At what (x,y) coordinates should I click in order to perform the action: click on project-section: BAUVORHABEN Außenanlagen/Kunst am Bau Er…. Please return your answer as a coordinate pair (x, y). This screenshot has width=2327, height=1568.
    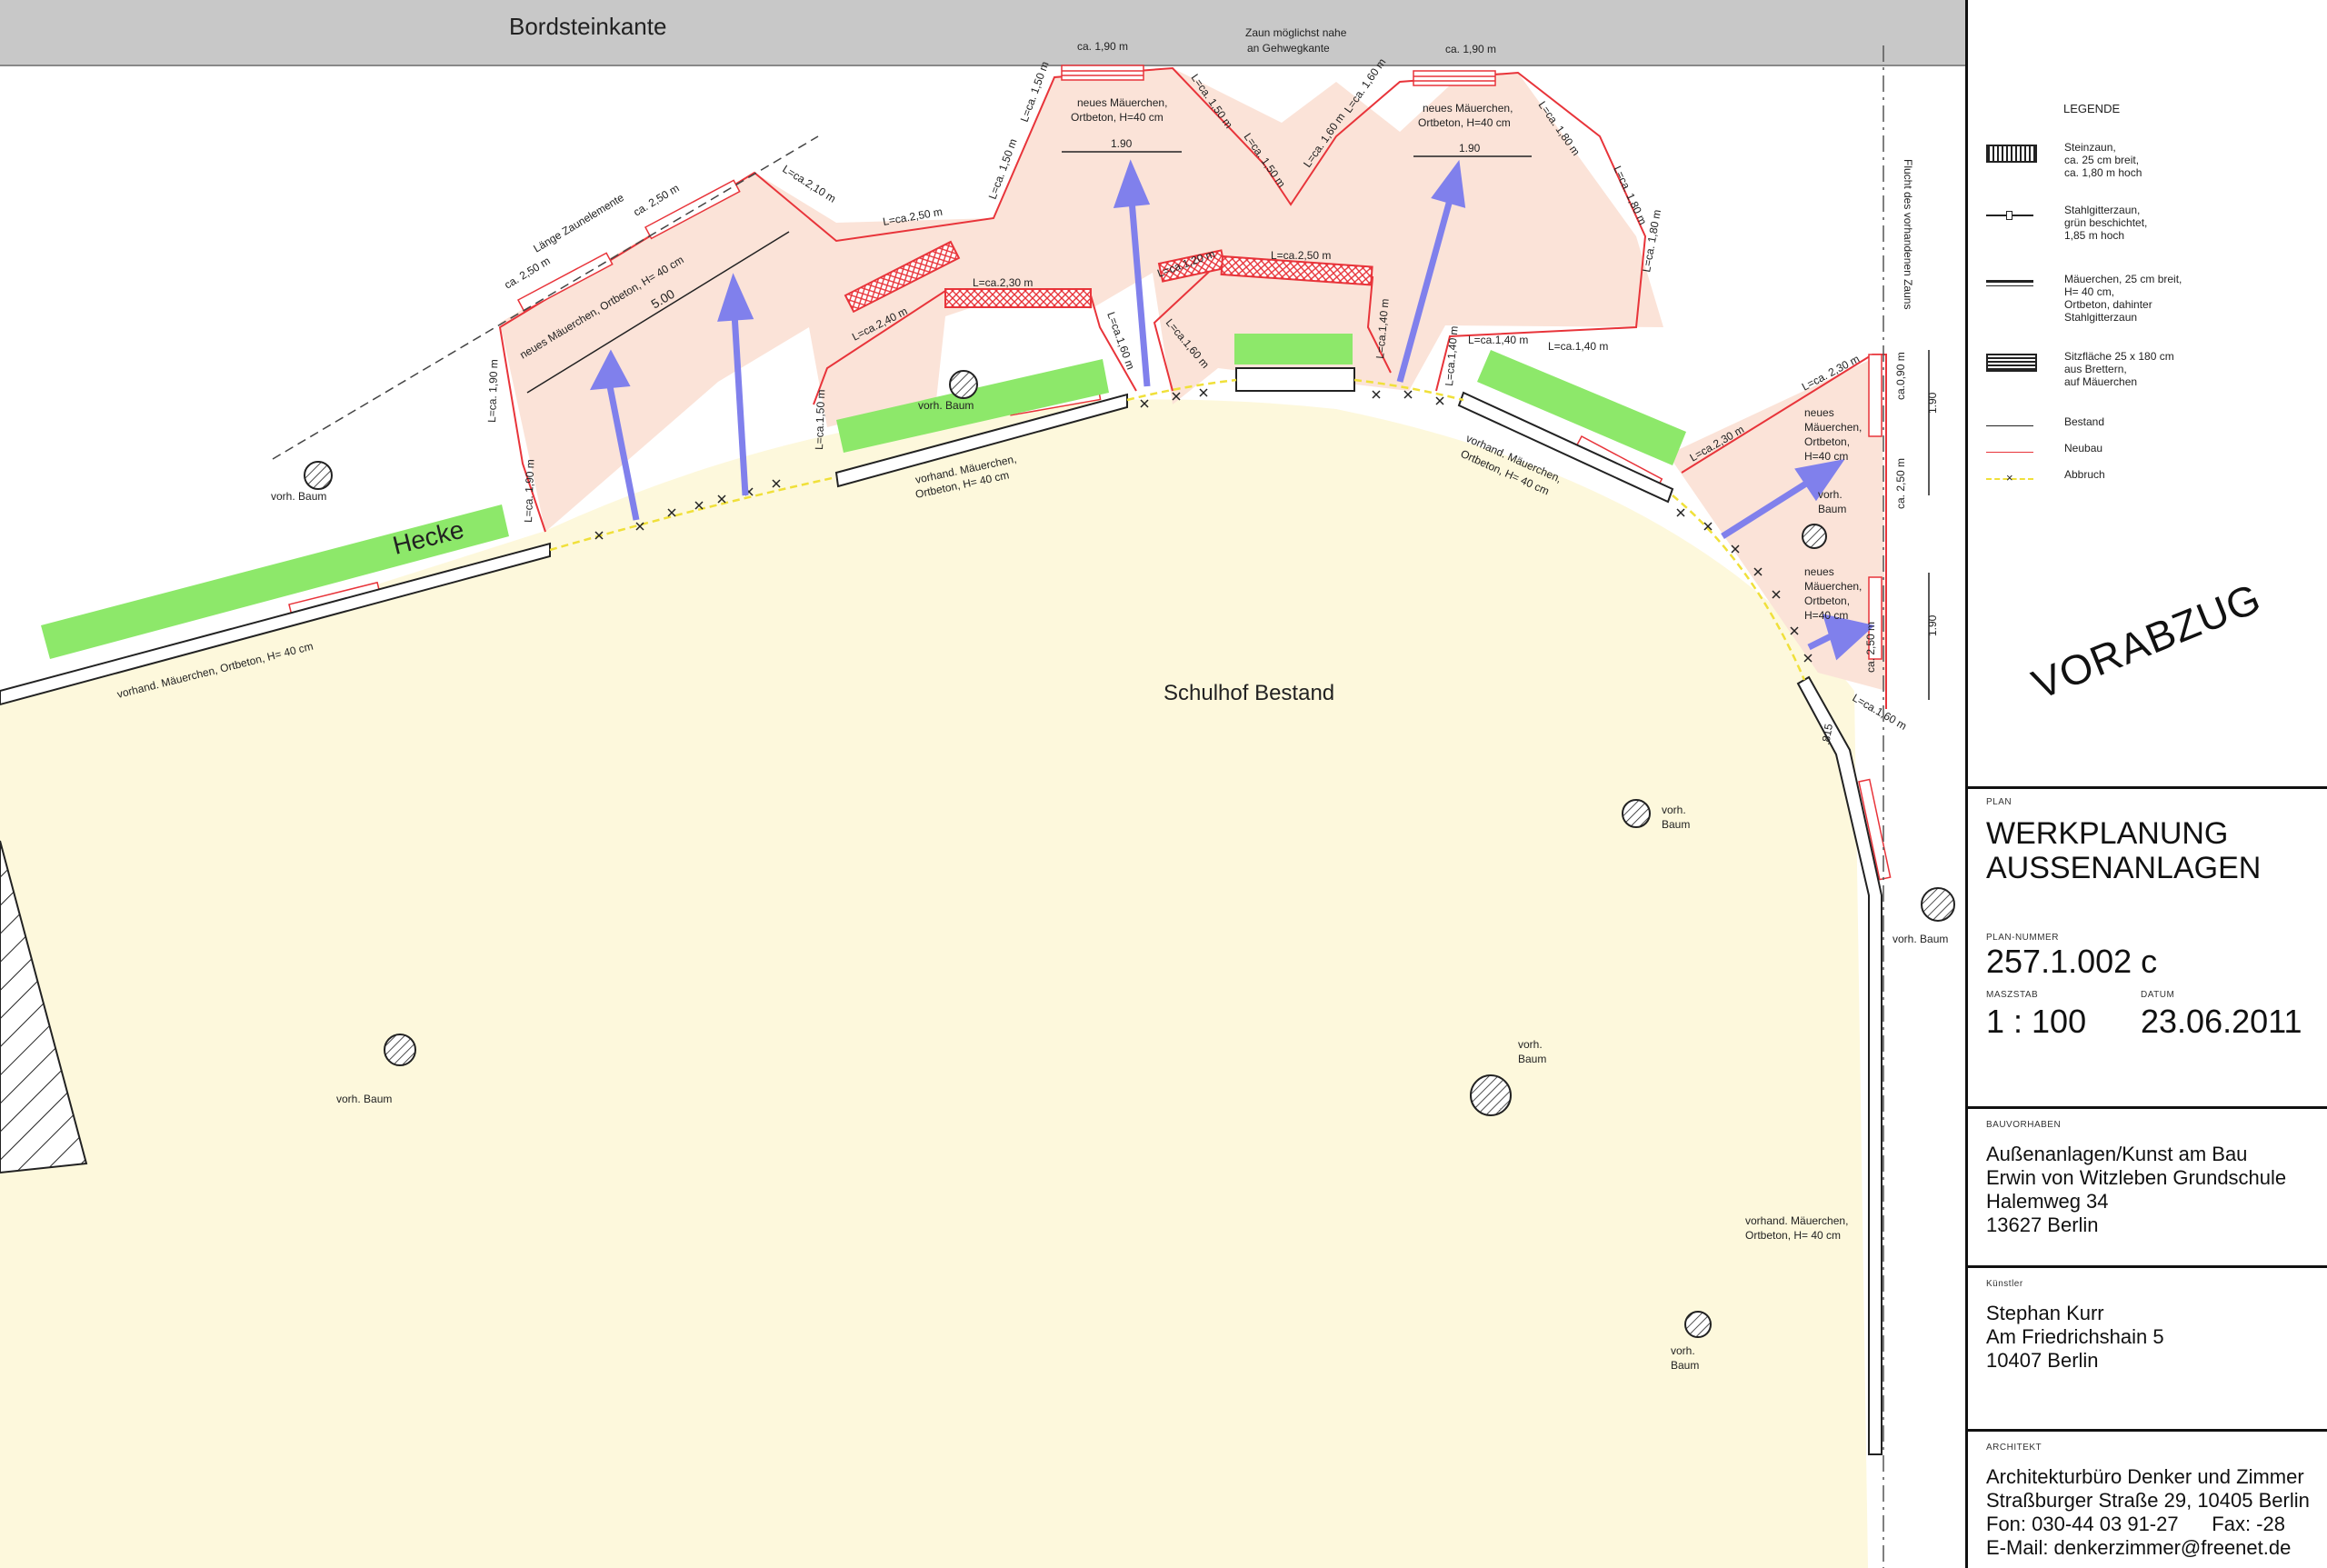
    Looking at the image, I should click on (2147, 1188).